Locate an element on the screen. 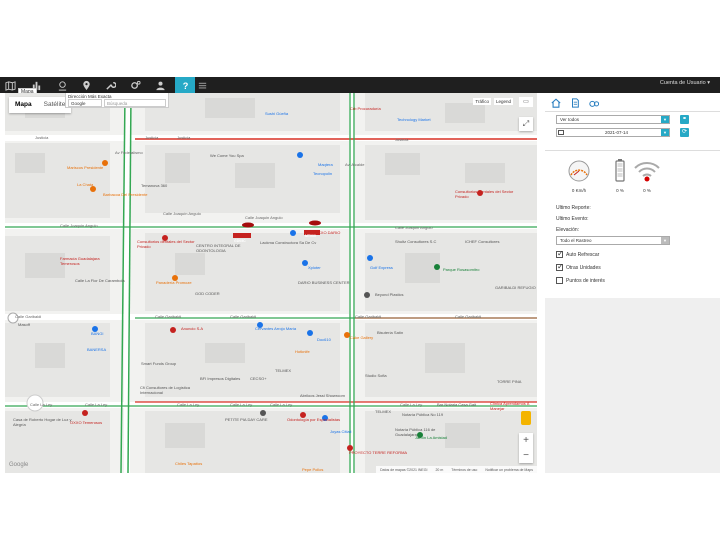 Image resolution: width=720 pixels, height=550 pixels. screen-toggle-icon: ▭ is located at coordinates (526, 102).